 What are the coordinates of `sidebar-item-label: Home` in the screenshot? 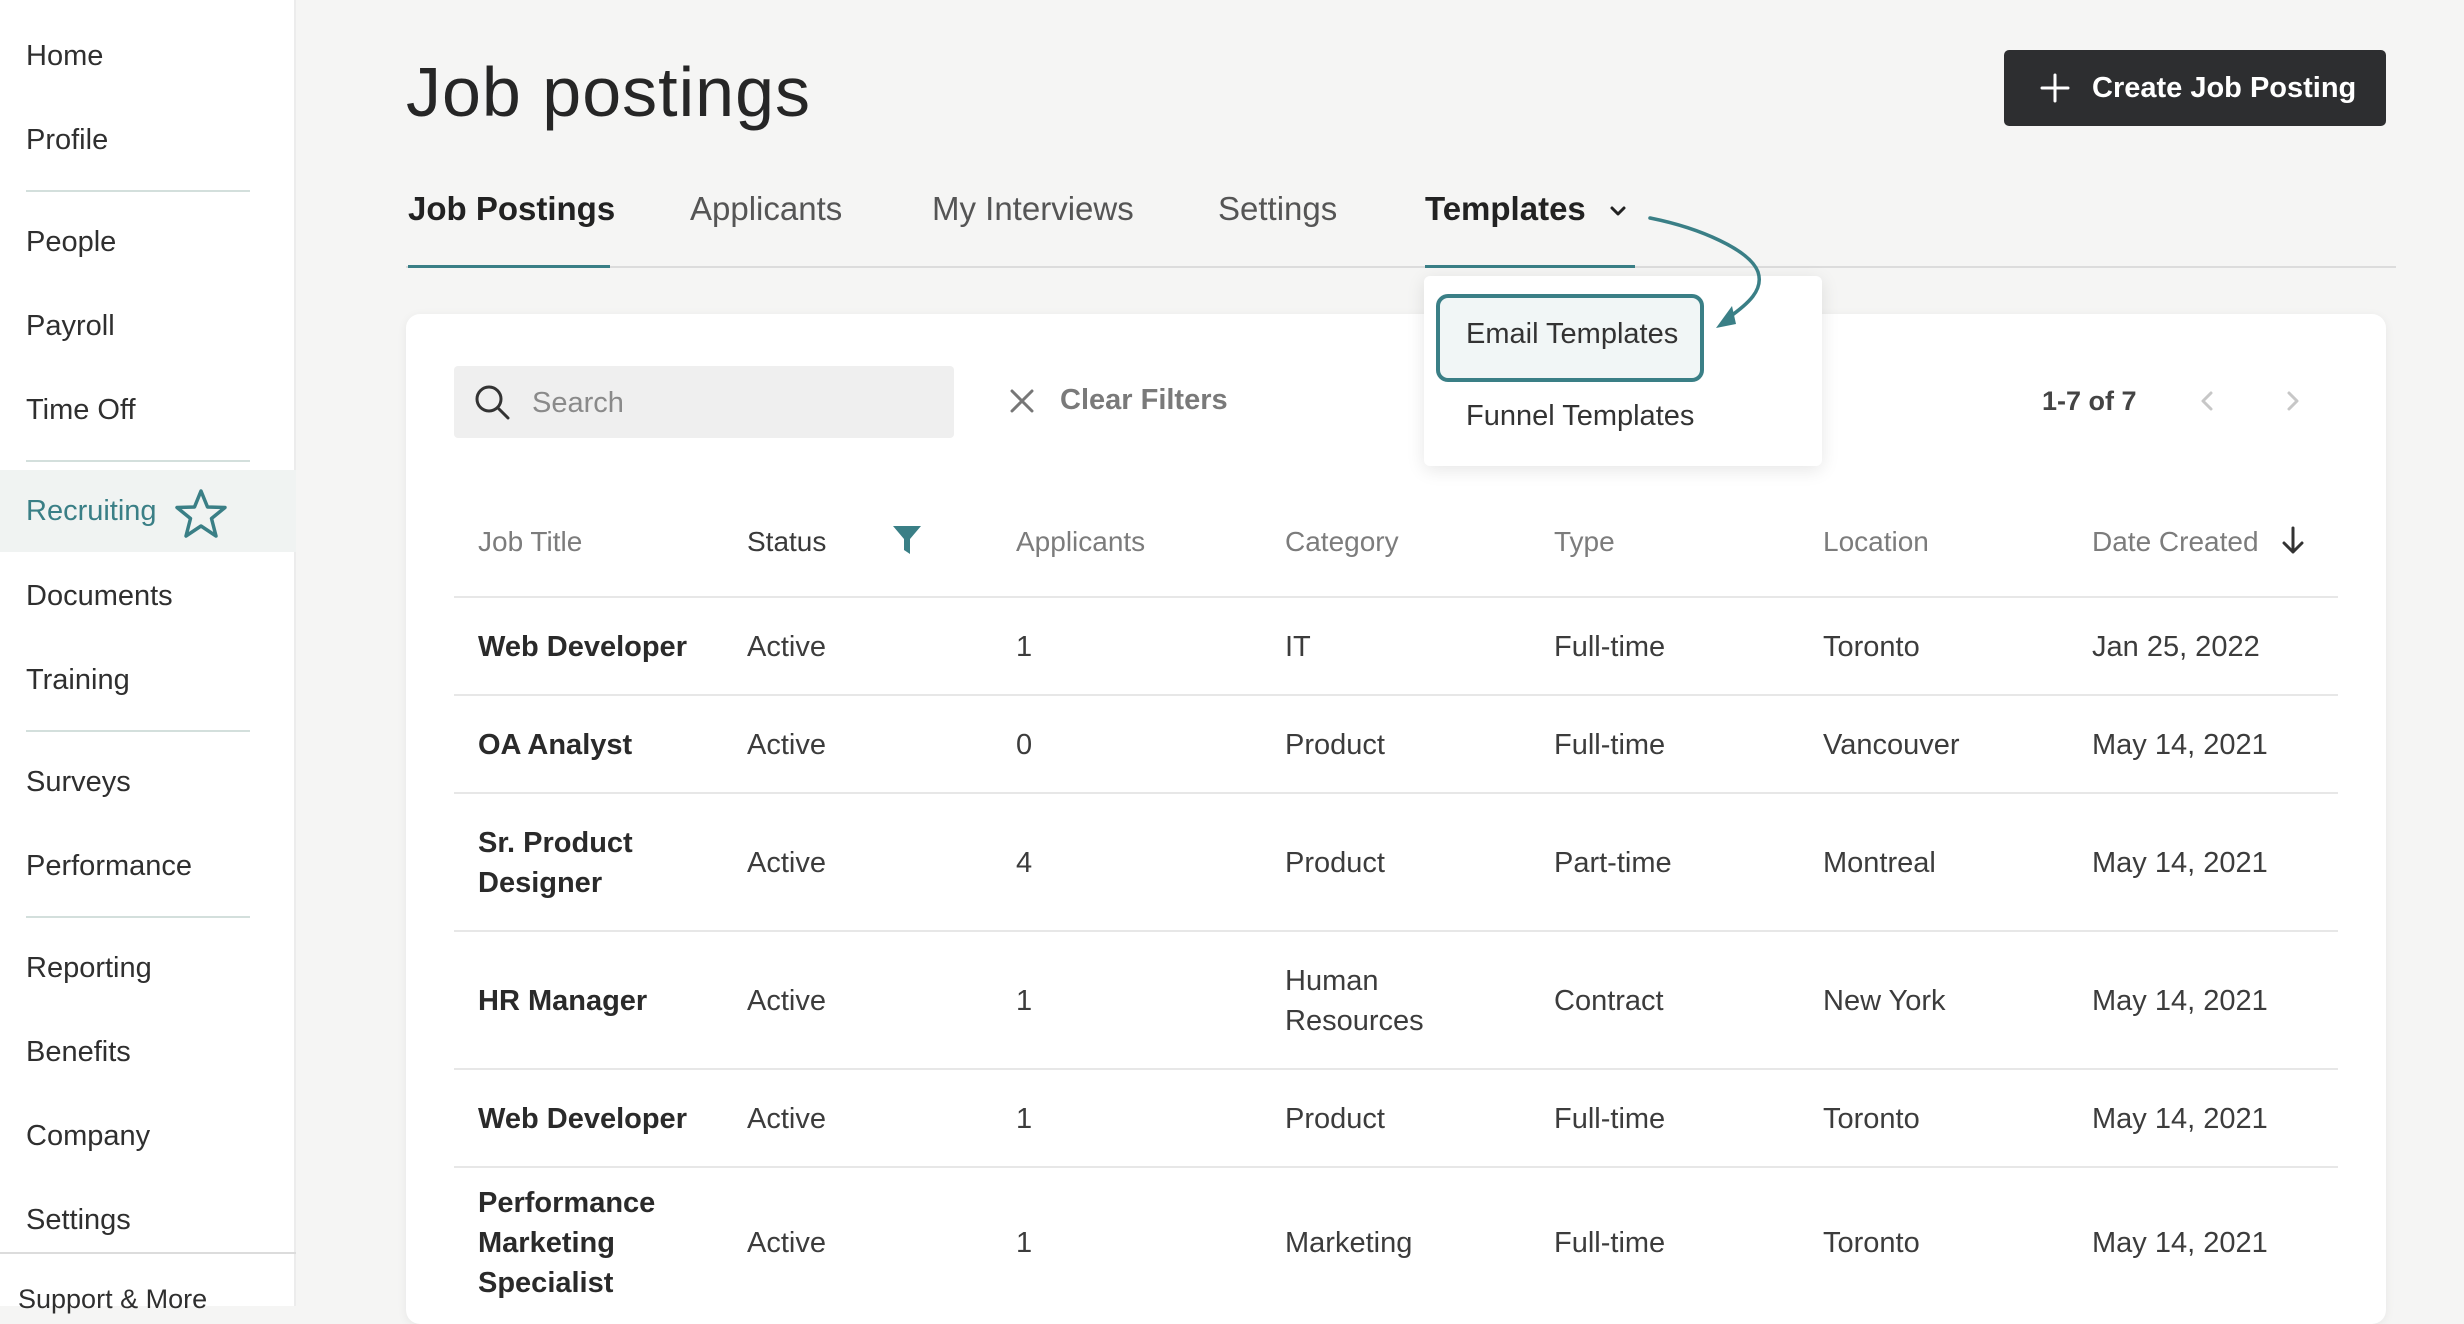 It's located at (65, 56).